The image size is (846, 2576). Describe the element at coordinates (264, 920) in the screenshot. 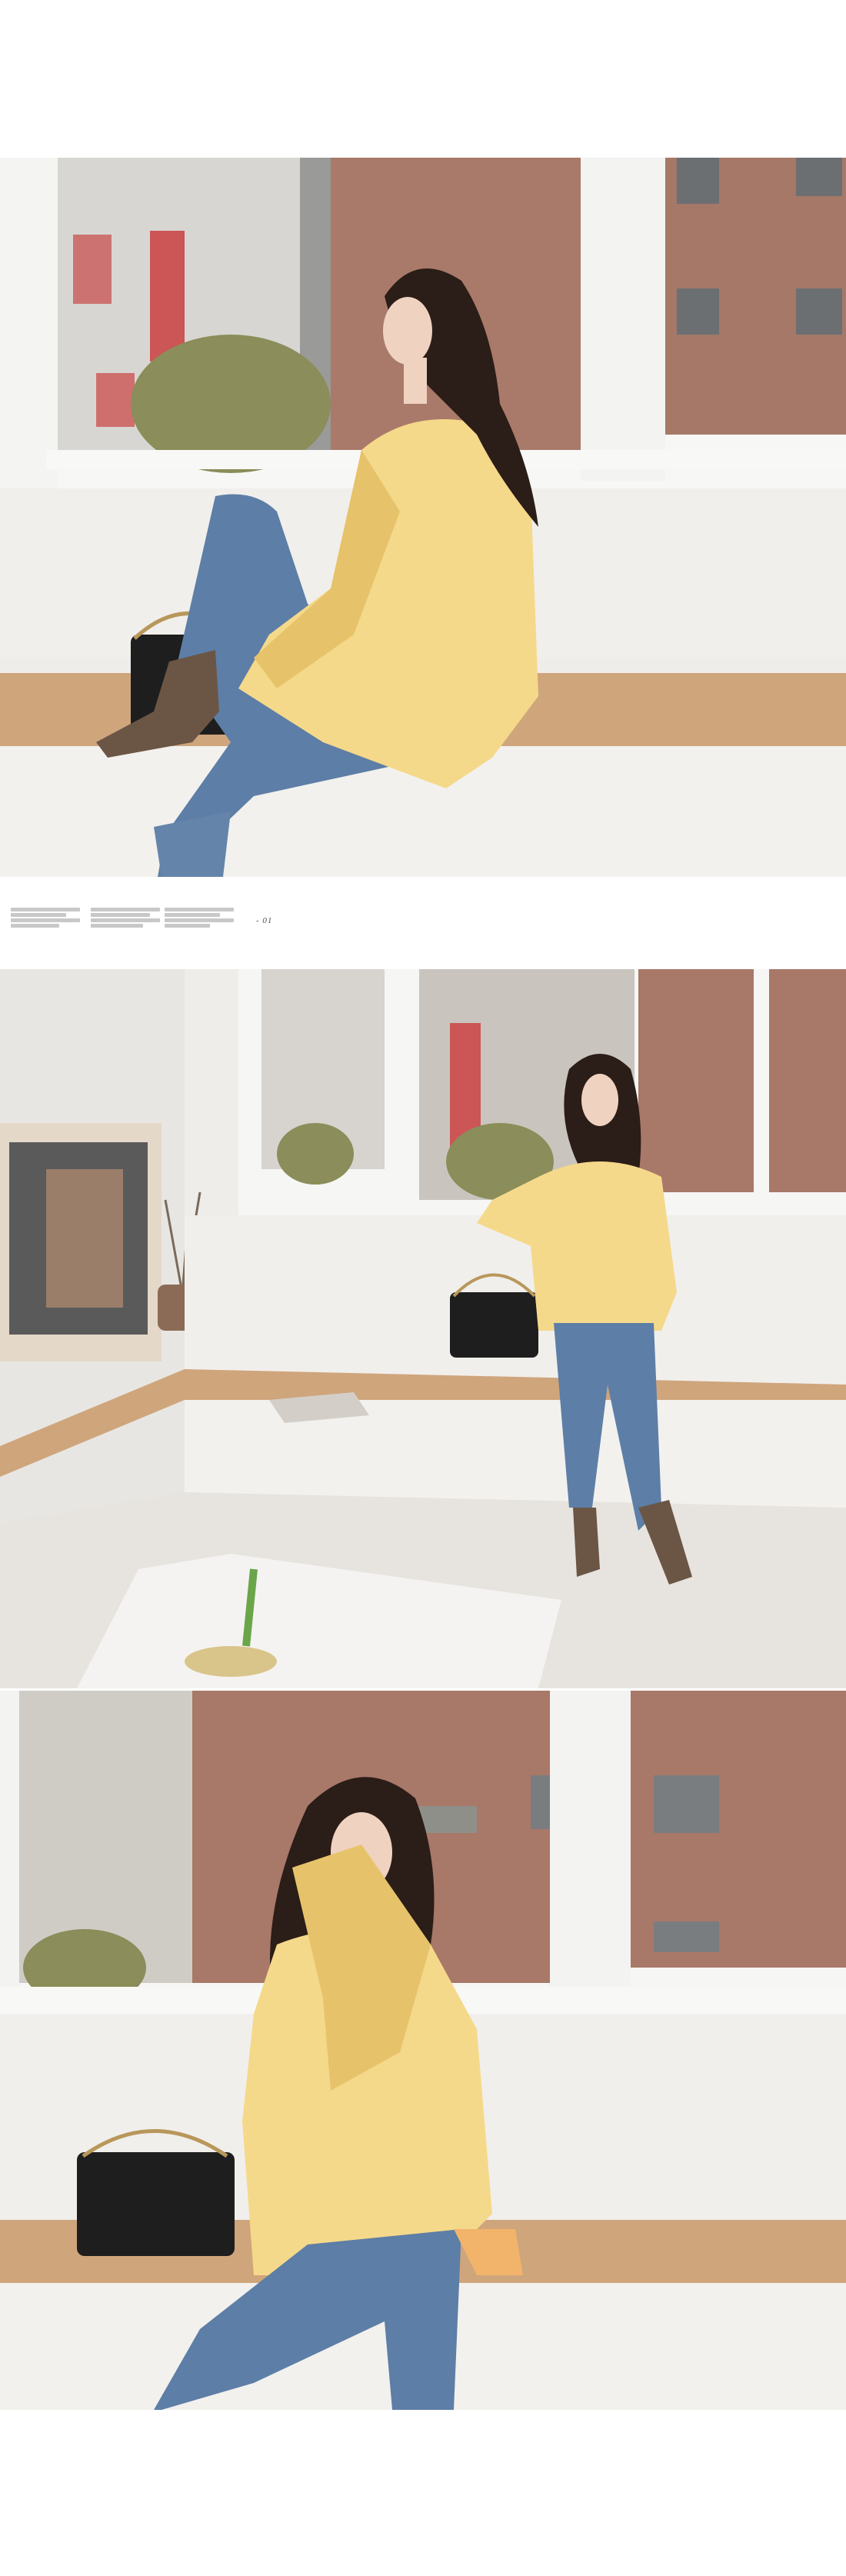

I see `page-number: - 01` at that location.